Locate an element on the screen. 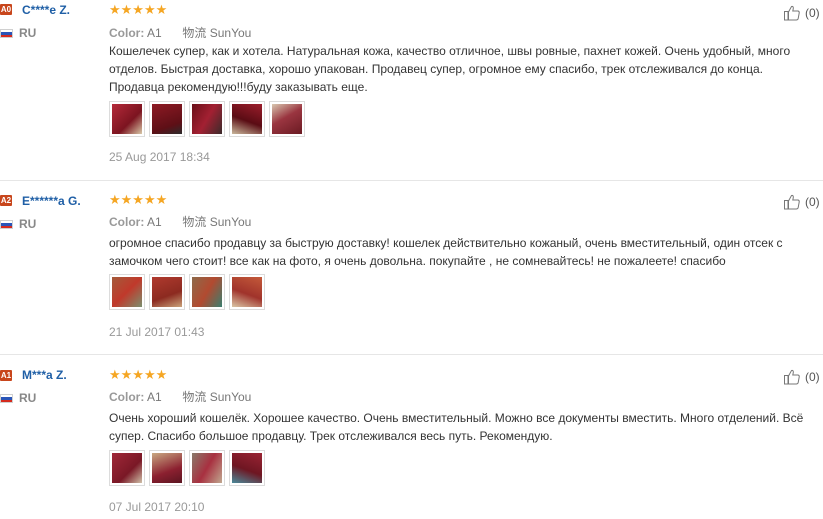 The image size is (823, 519). buyer-level-badge: A2 is located at coordinates (6, 200).